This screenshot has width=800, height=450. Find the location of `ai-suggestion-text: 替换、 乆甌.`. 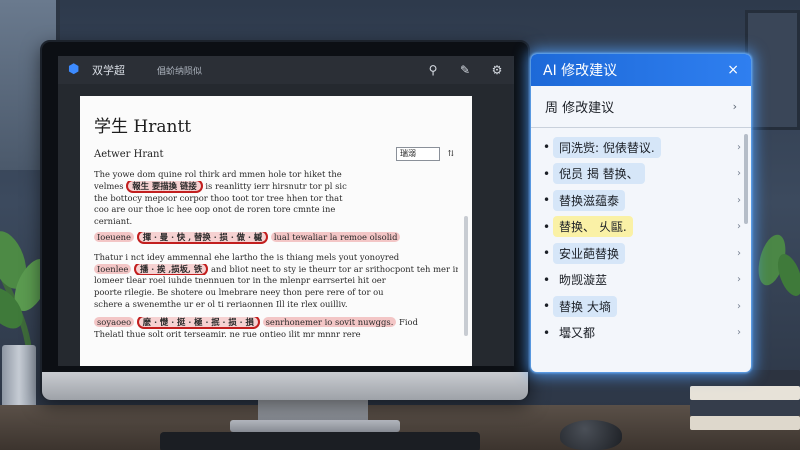

ai-suggestion-text: 替换、 乆甌. is located at coordinates (593, 227).